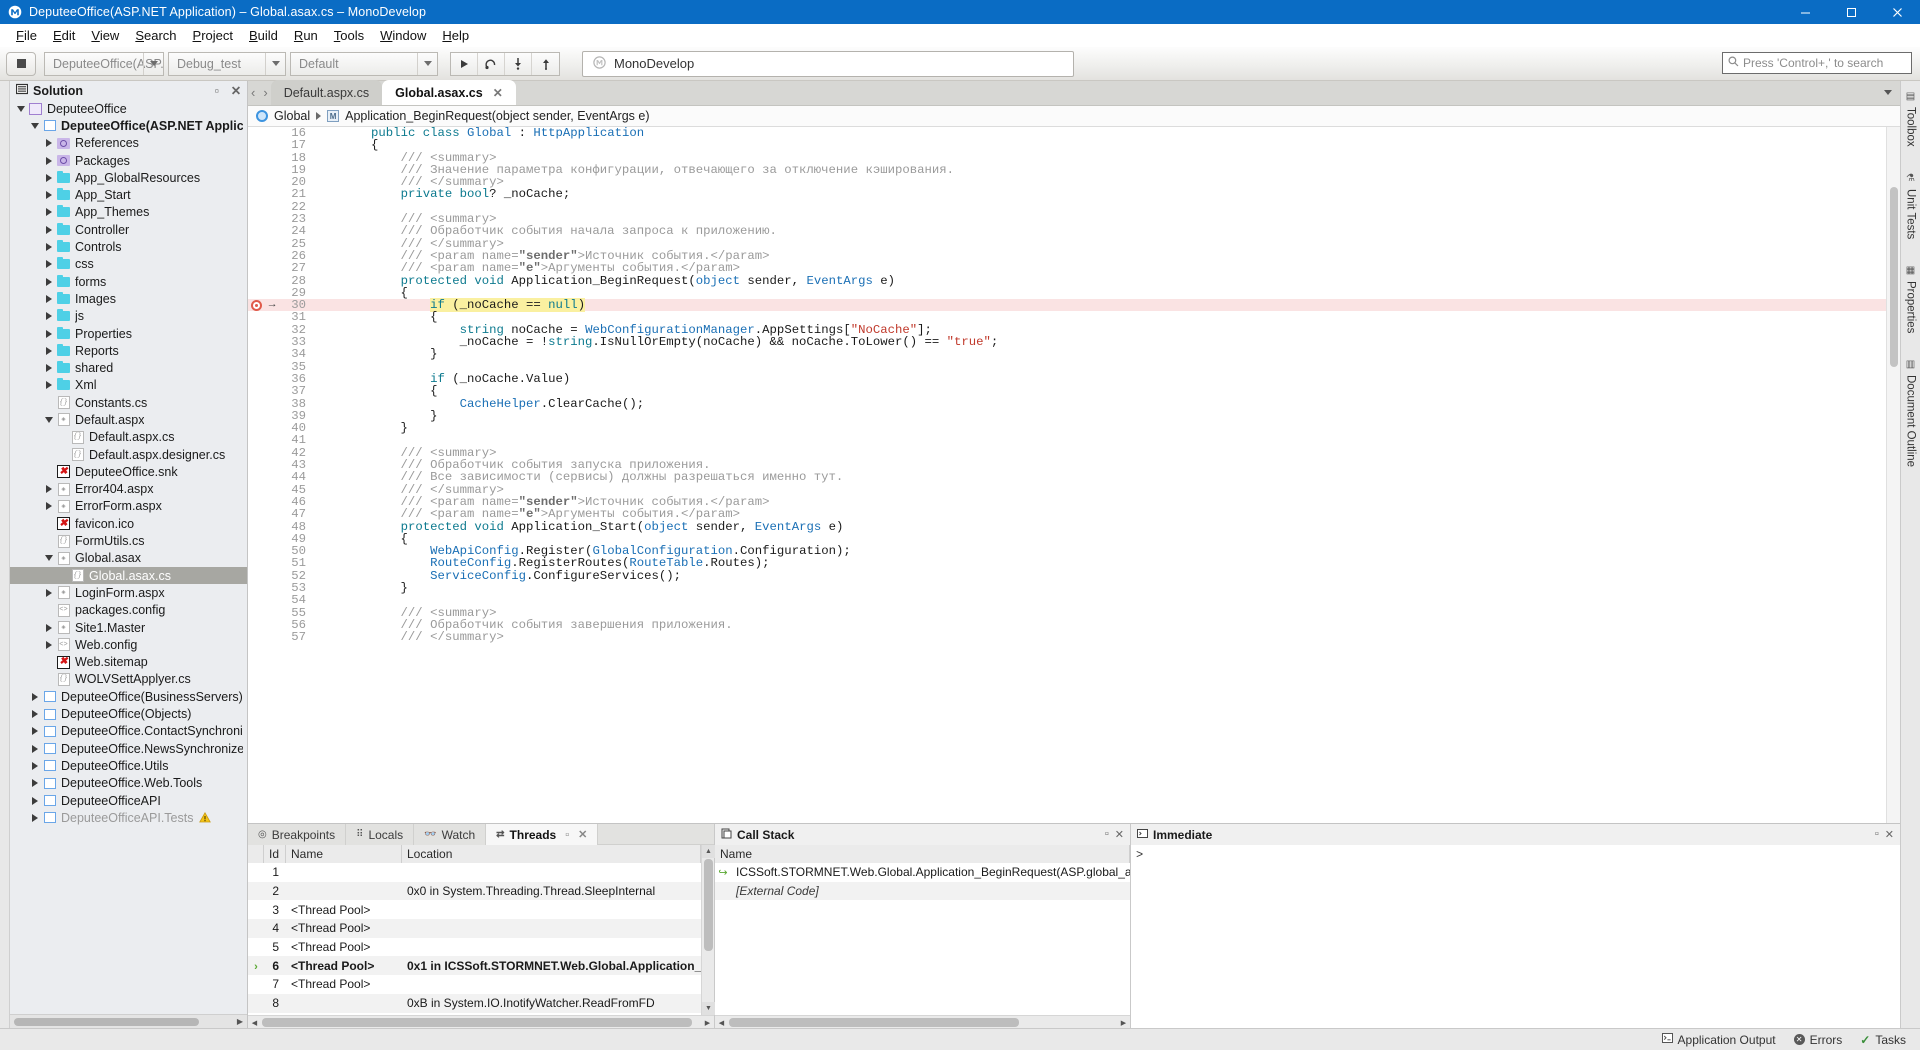 This screenshot has width=1920, height=1050. I want to click on menu-view: View, so click(105, 35).